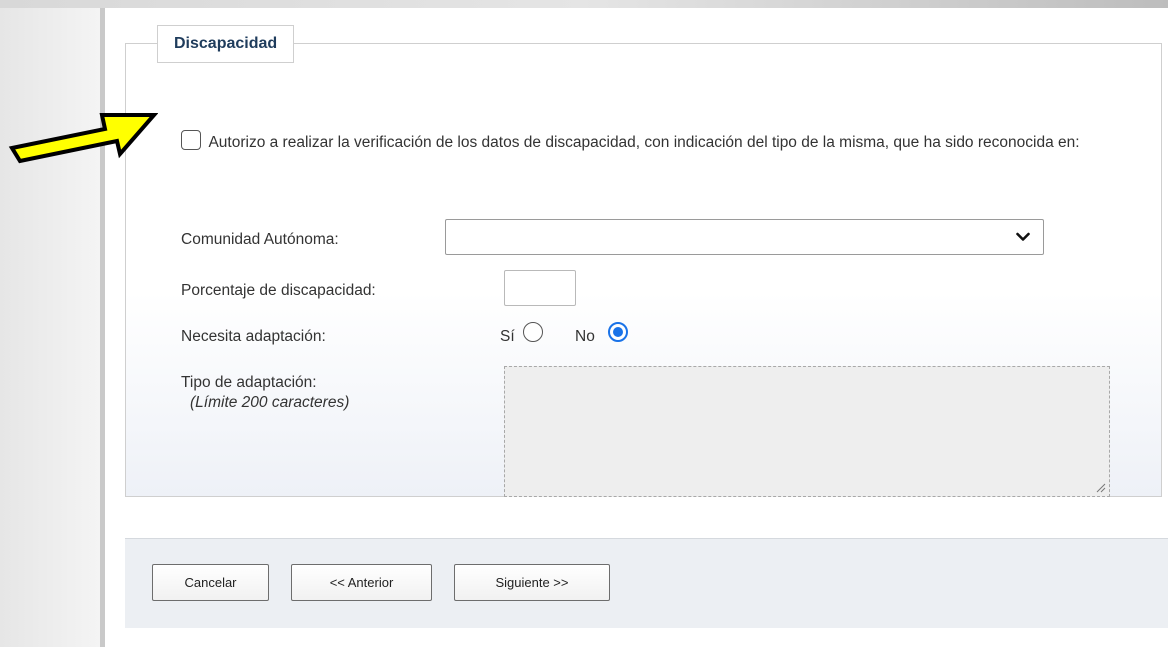 The width and height of the screenshot is (1168, 647). Describe the element at coordinates (1100, 487) in the screenshot. I see `resize-grip-icon` at that location.